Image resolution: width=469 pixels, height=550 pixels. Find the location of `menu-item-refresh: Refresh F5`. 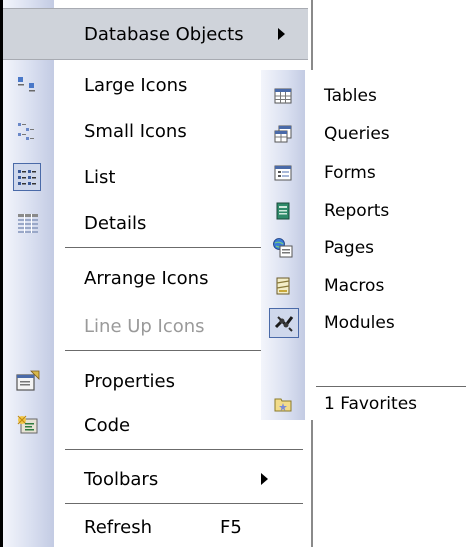

menu-item-refresh: Refresh F5 is located at coordinates (155, 527).